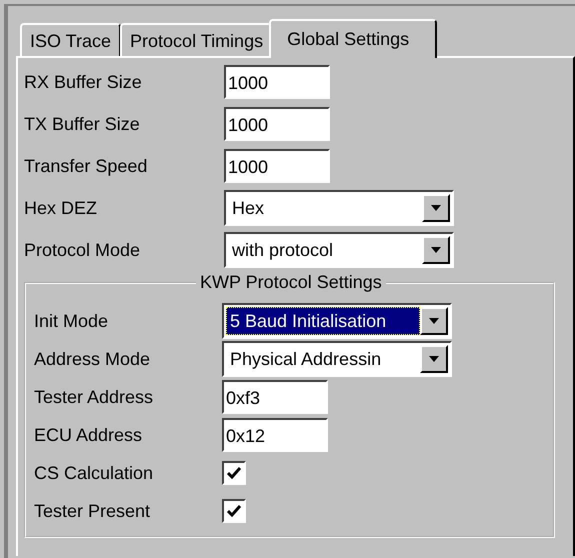 The image size is (575, 558). I want to click on input-field: 0x12, so click(275, 435).